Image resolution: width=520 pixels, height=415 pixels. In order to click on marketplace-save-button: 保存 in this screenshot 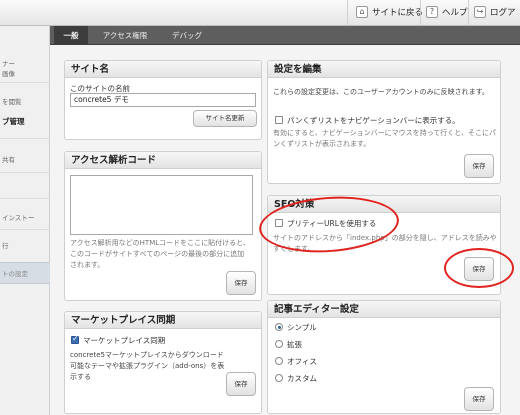, I will do `click(241, 384)`.